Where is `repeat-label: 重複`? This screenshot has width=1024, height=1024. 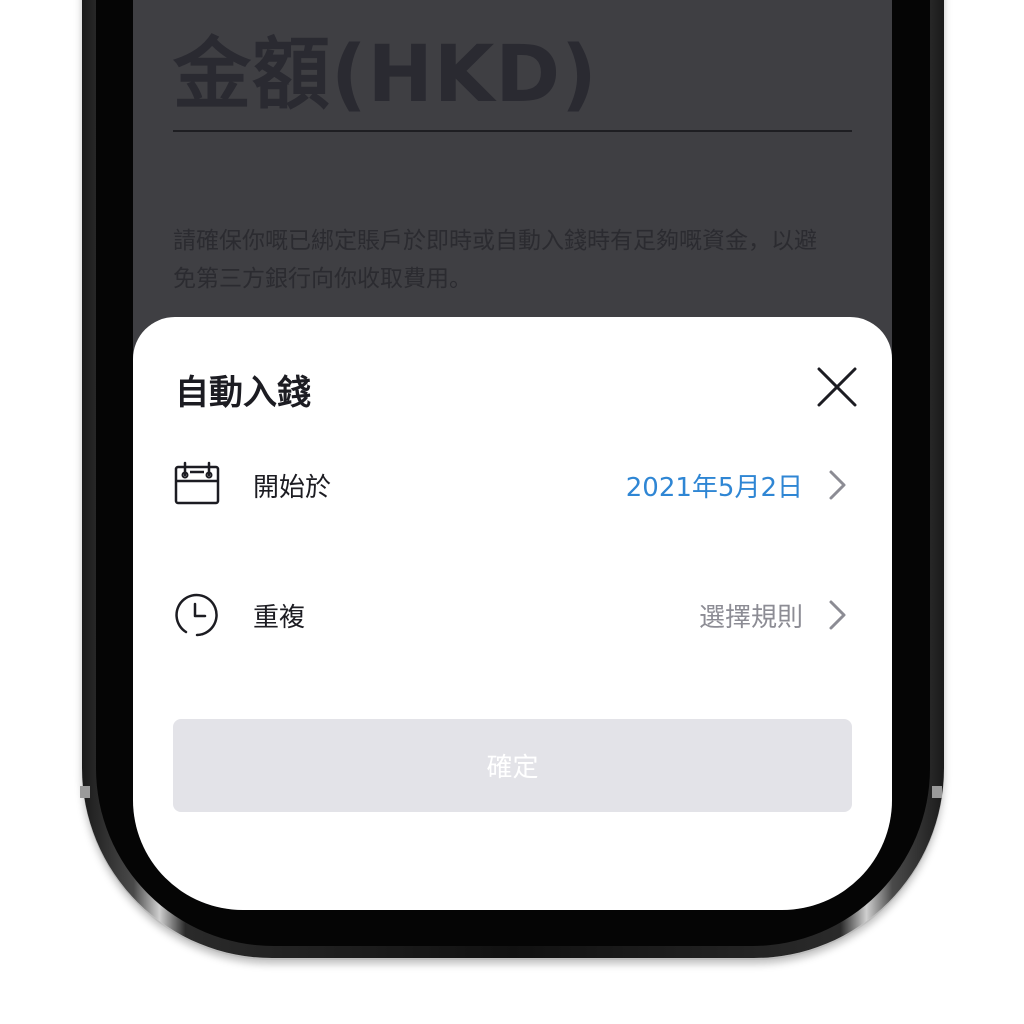 repeat-label: 重複 is located at coordinates (279, 618).